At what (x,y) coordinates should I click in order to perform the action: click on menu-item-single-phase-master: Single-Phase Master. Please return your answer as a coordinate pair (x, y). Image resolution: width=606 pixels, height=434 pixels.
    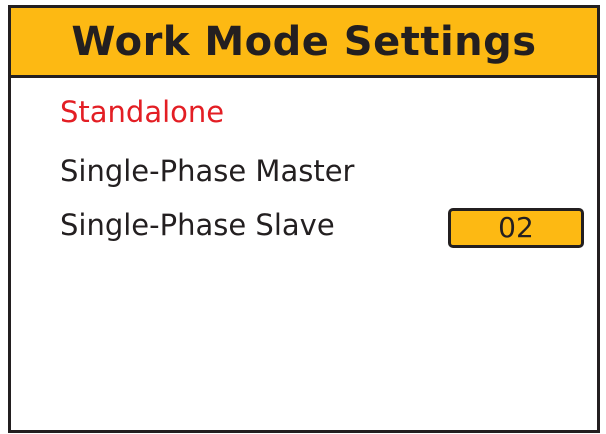
    Looking at the image, I should click on (207, 171).